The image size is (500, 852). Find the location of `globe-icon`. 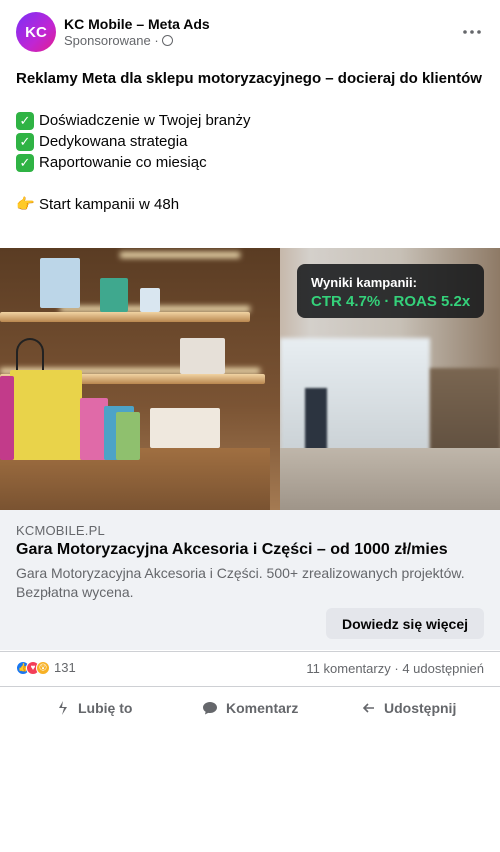

globe-icon is located at coordinates (167, 40).